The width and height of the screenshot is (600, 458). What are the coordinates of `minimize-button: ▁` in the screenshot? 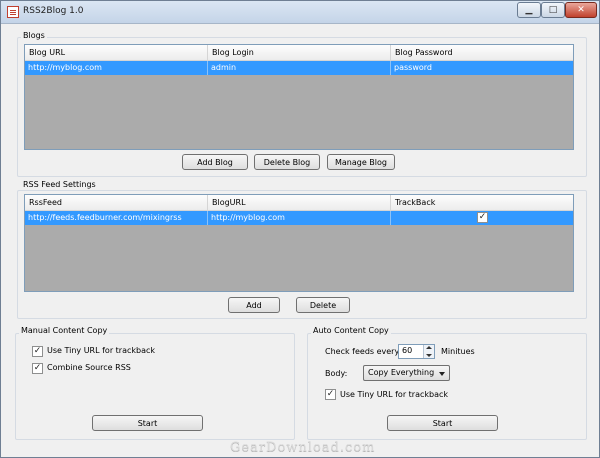 It's located at (529, 10).